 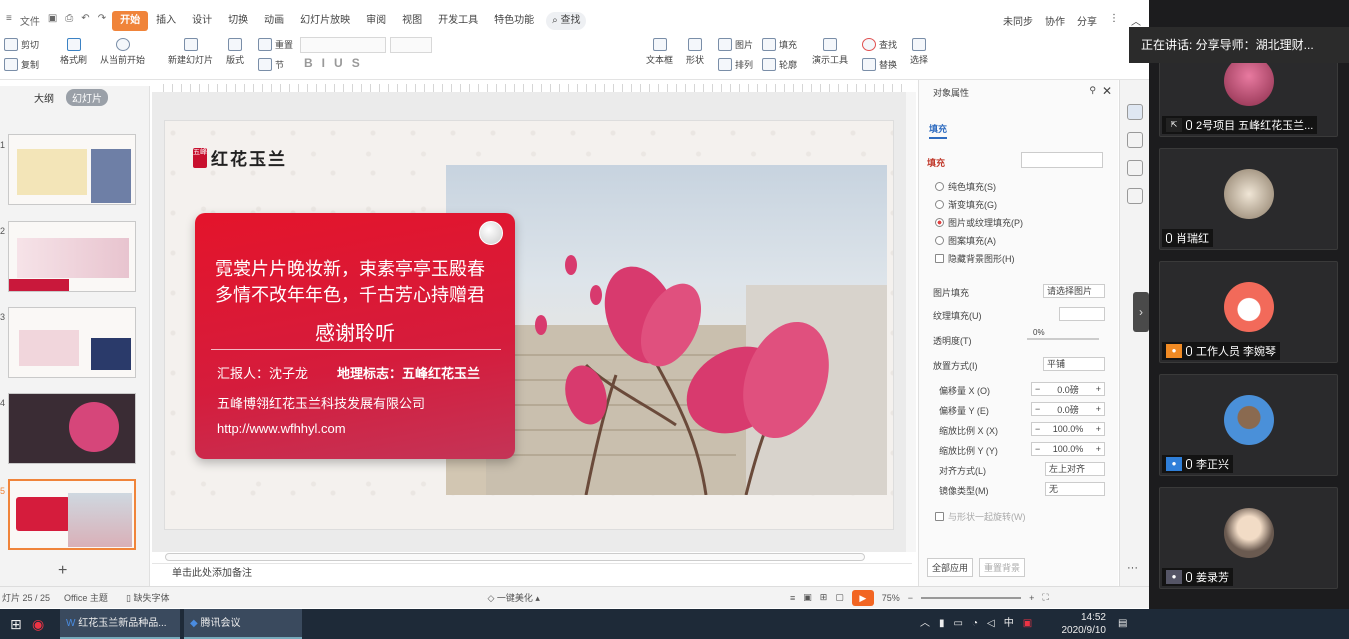 What do you see at coordinates (1135, 140) in the screenshot?
I see `pin-tool-icon` at bounding box center [1135, 140].